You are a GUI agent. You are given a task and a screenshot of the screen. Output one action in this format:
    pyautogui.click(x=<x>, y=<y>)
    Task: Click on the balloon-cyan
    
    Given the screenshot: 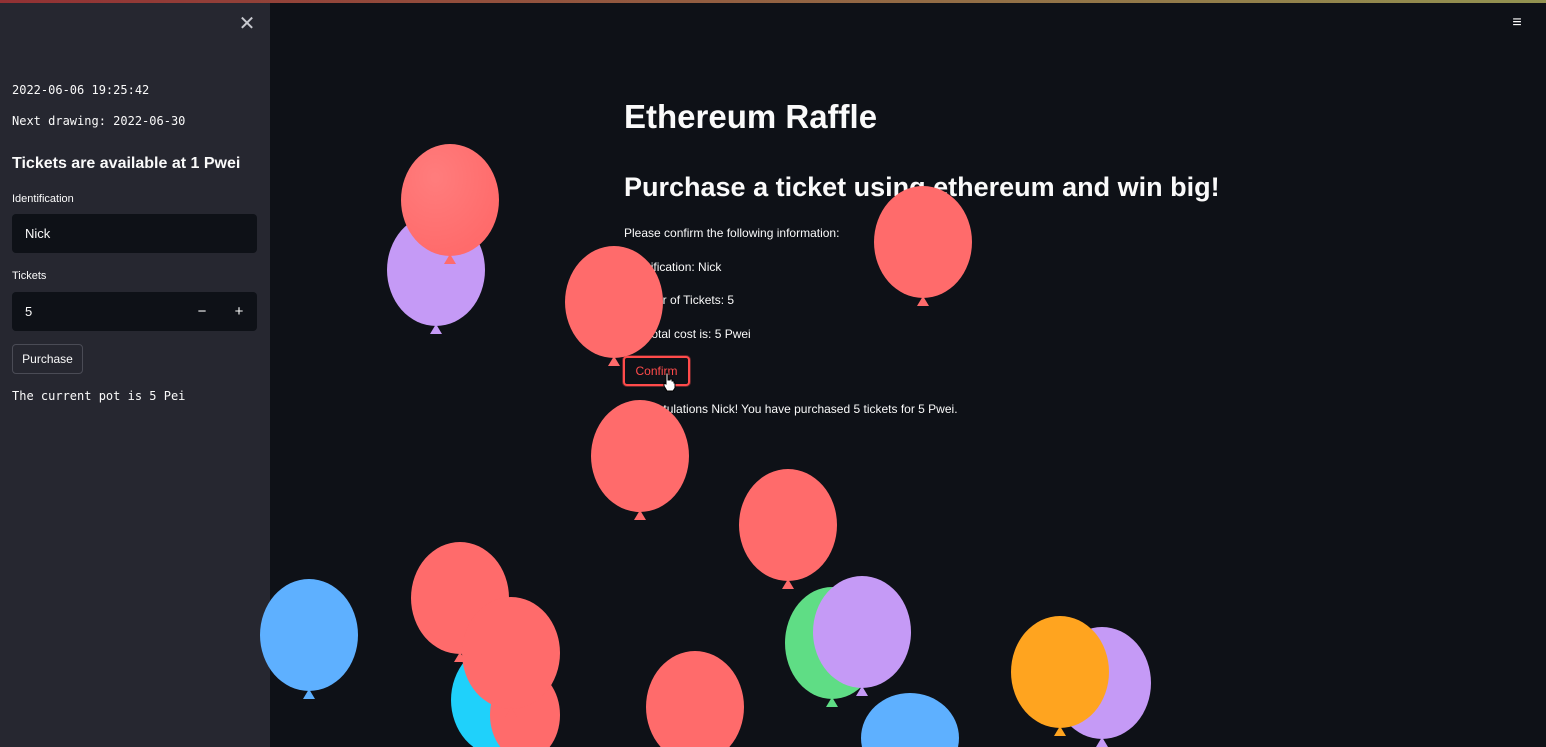 What is the action you would take?
    pyautogui.click(x=500, y=695)
    